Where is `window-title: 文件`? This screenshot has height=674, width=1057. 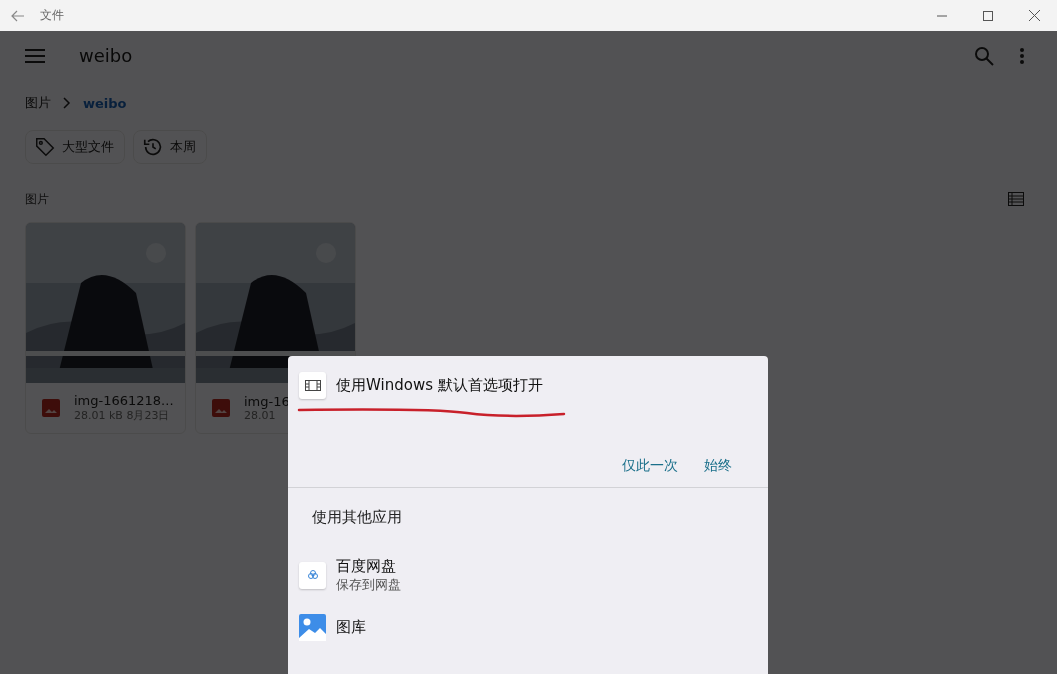
window-title: 文件 is located at coordinates (52, 15).